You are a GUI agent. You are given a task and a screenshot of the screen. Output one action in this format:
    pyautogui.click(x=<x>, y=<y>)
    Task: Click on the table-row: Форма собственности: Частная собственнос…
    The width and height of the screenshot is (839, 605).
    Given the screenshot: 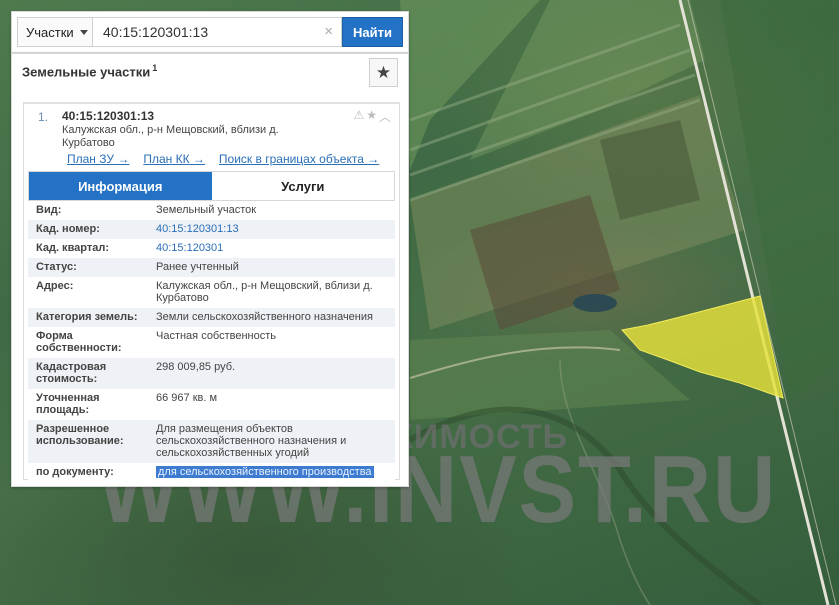 What is the action you would take?
    pyautogui.click(x=211, y=342)
    